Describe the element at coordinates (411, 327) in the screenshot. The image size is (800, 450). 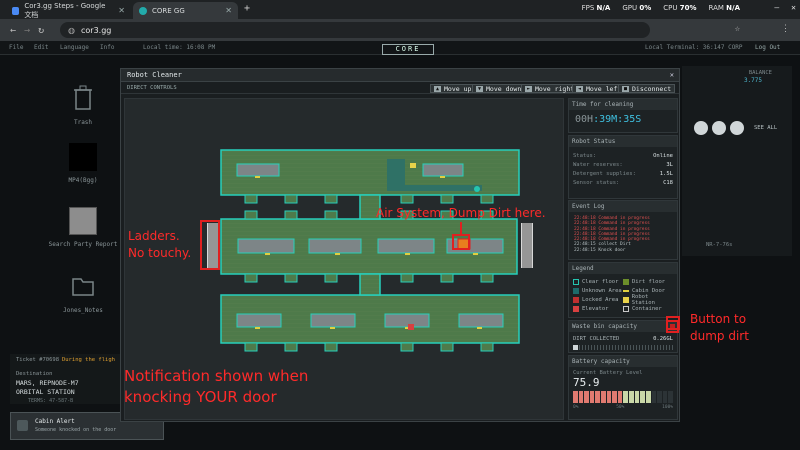
I see `elevator-icon` at that location.